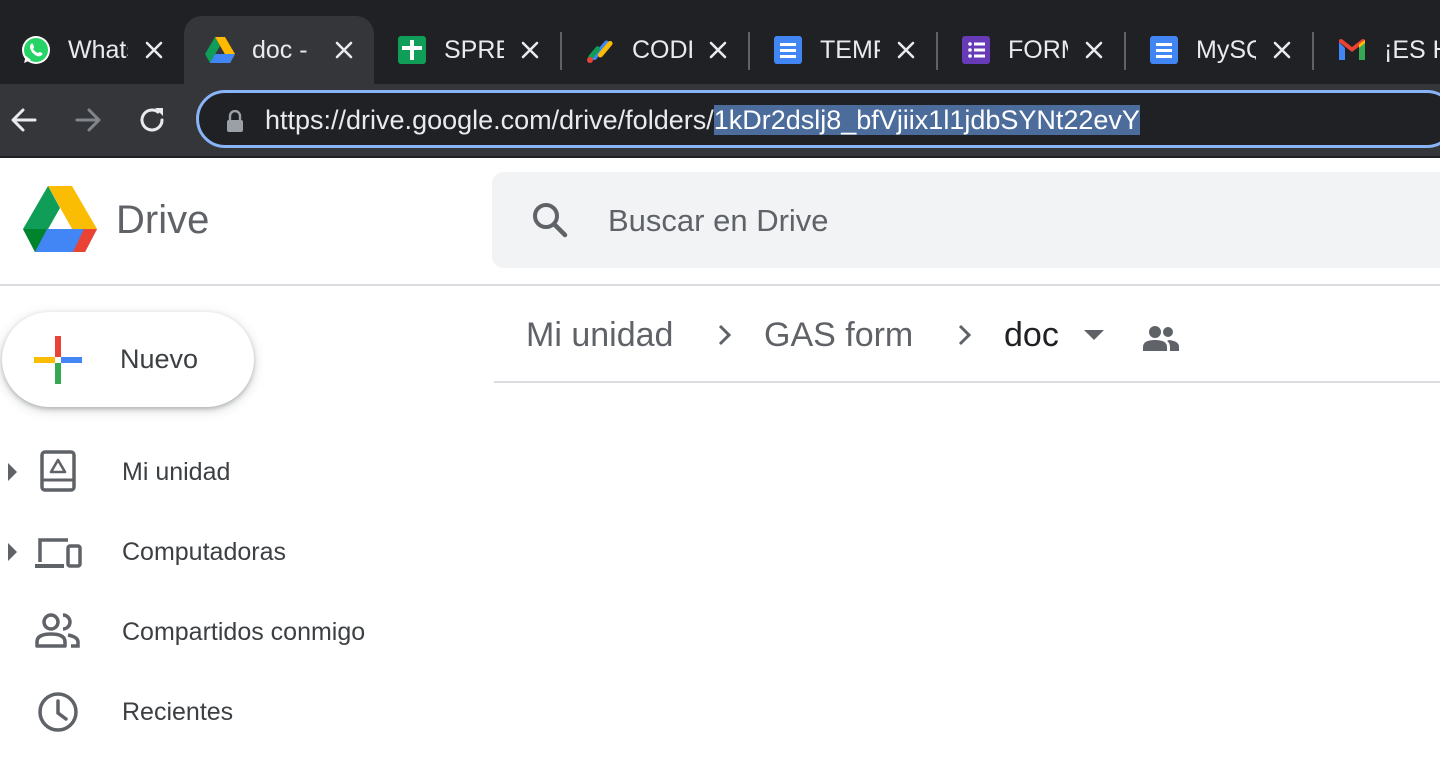  What do you see at coordinates (1412, 50) in the screenshot?
I see `tab-title: ¡ES HORA` at bounding box center [1412, 50].